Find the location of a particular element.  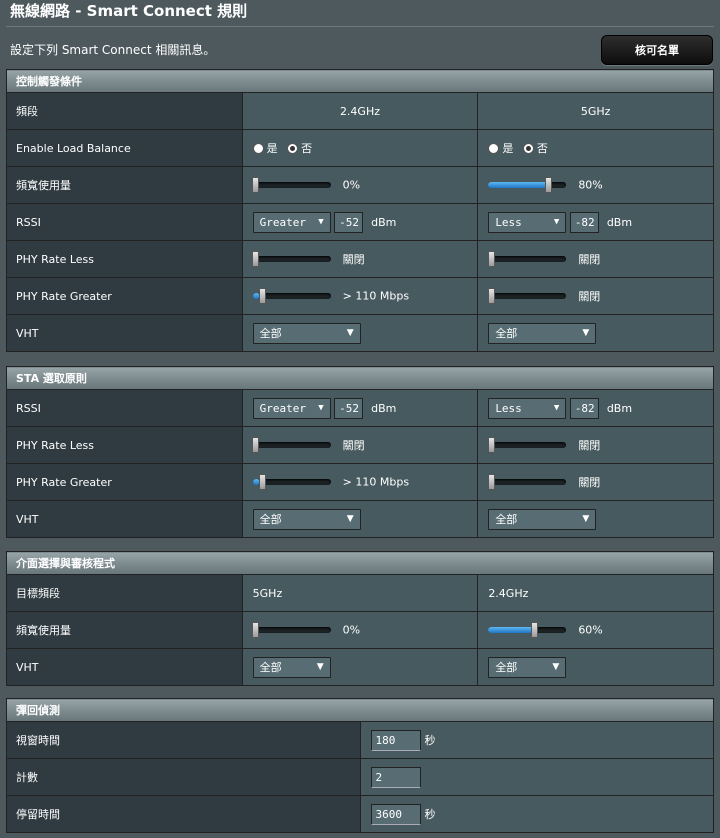

section-header: 介面選擇與審核程式 is located at coordinates (360, 563).